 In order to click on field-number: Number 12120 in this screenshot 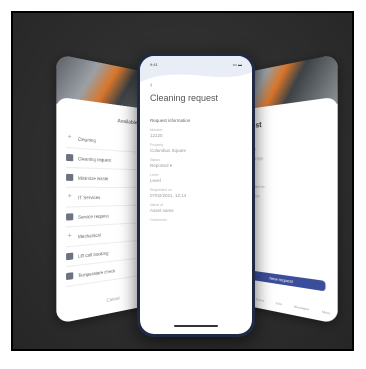, I will do `click(196, 133)`.